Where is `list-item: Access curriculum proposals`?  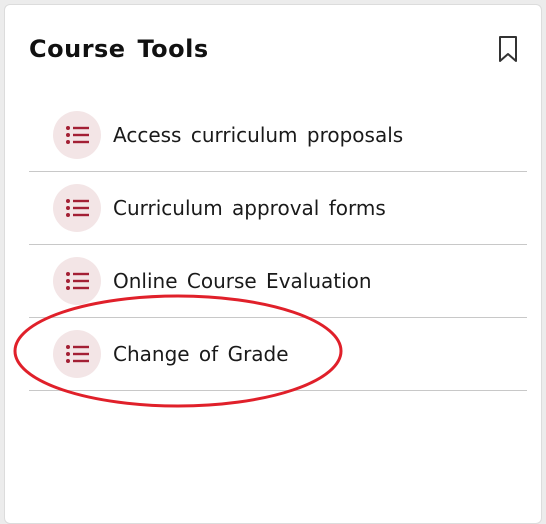
list-item: Access curriculum proposals is located at coordinates (278, 135).